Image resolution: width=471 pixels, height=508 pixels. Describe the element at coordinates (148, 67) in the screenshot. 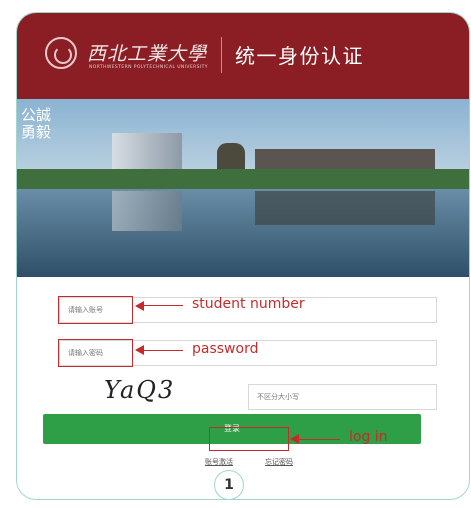

I see `school-english-name: NORTHWESTERN POLYTECHNICAL UNIVERSITY` at that location.